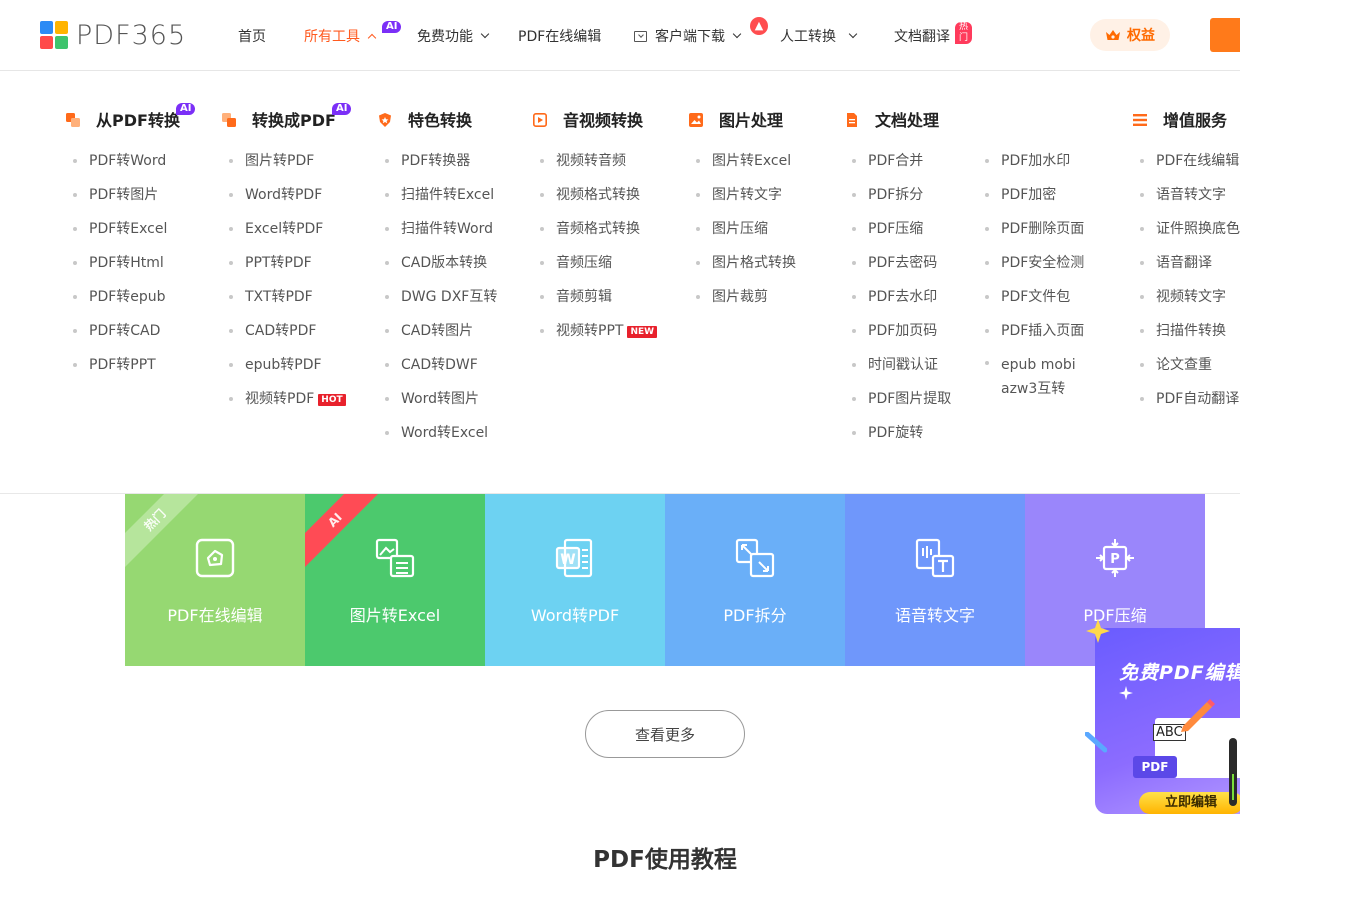 The height and width of the screenshot is (914, 1347). What do you see at coordinates (1049, 202) in the screenshot?
I see `menu-item: PDF加密` at bounding box center [1049, 202].